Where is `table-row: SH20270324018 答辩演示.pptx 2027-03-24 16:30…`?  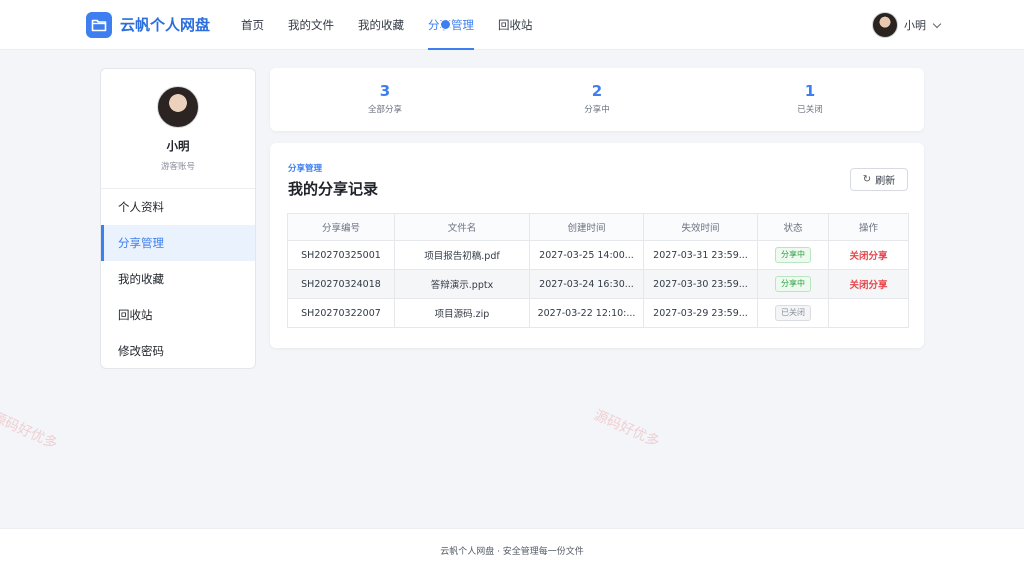
table-row: SH20270324018 答辩演示.pptx 2027-03-24 16:30… is located at coordinates (598, 284).